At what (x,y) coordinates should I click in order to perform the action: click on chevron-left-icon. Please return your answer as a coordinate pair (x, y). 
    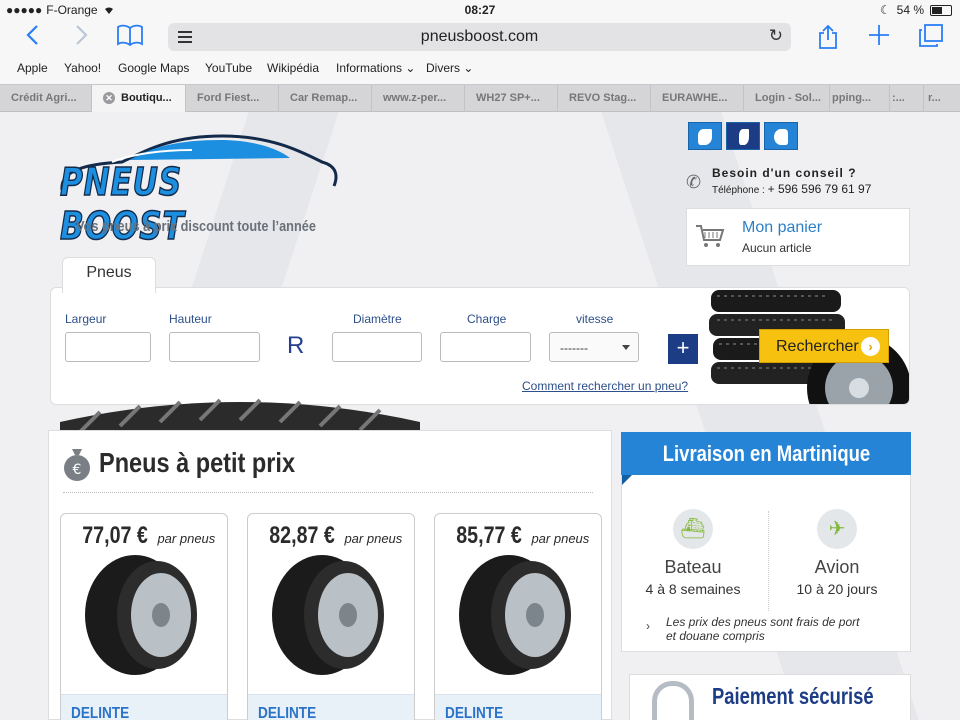
    Looking at the image, I should click on (32, 35).